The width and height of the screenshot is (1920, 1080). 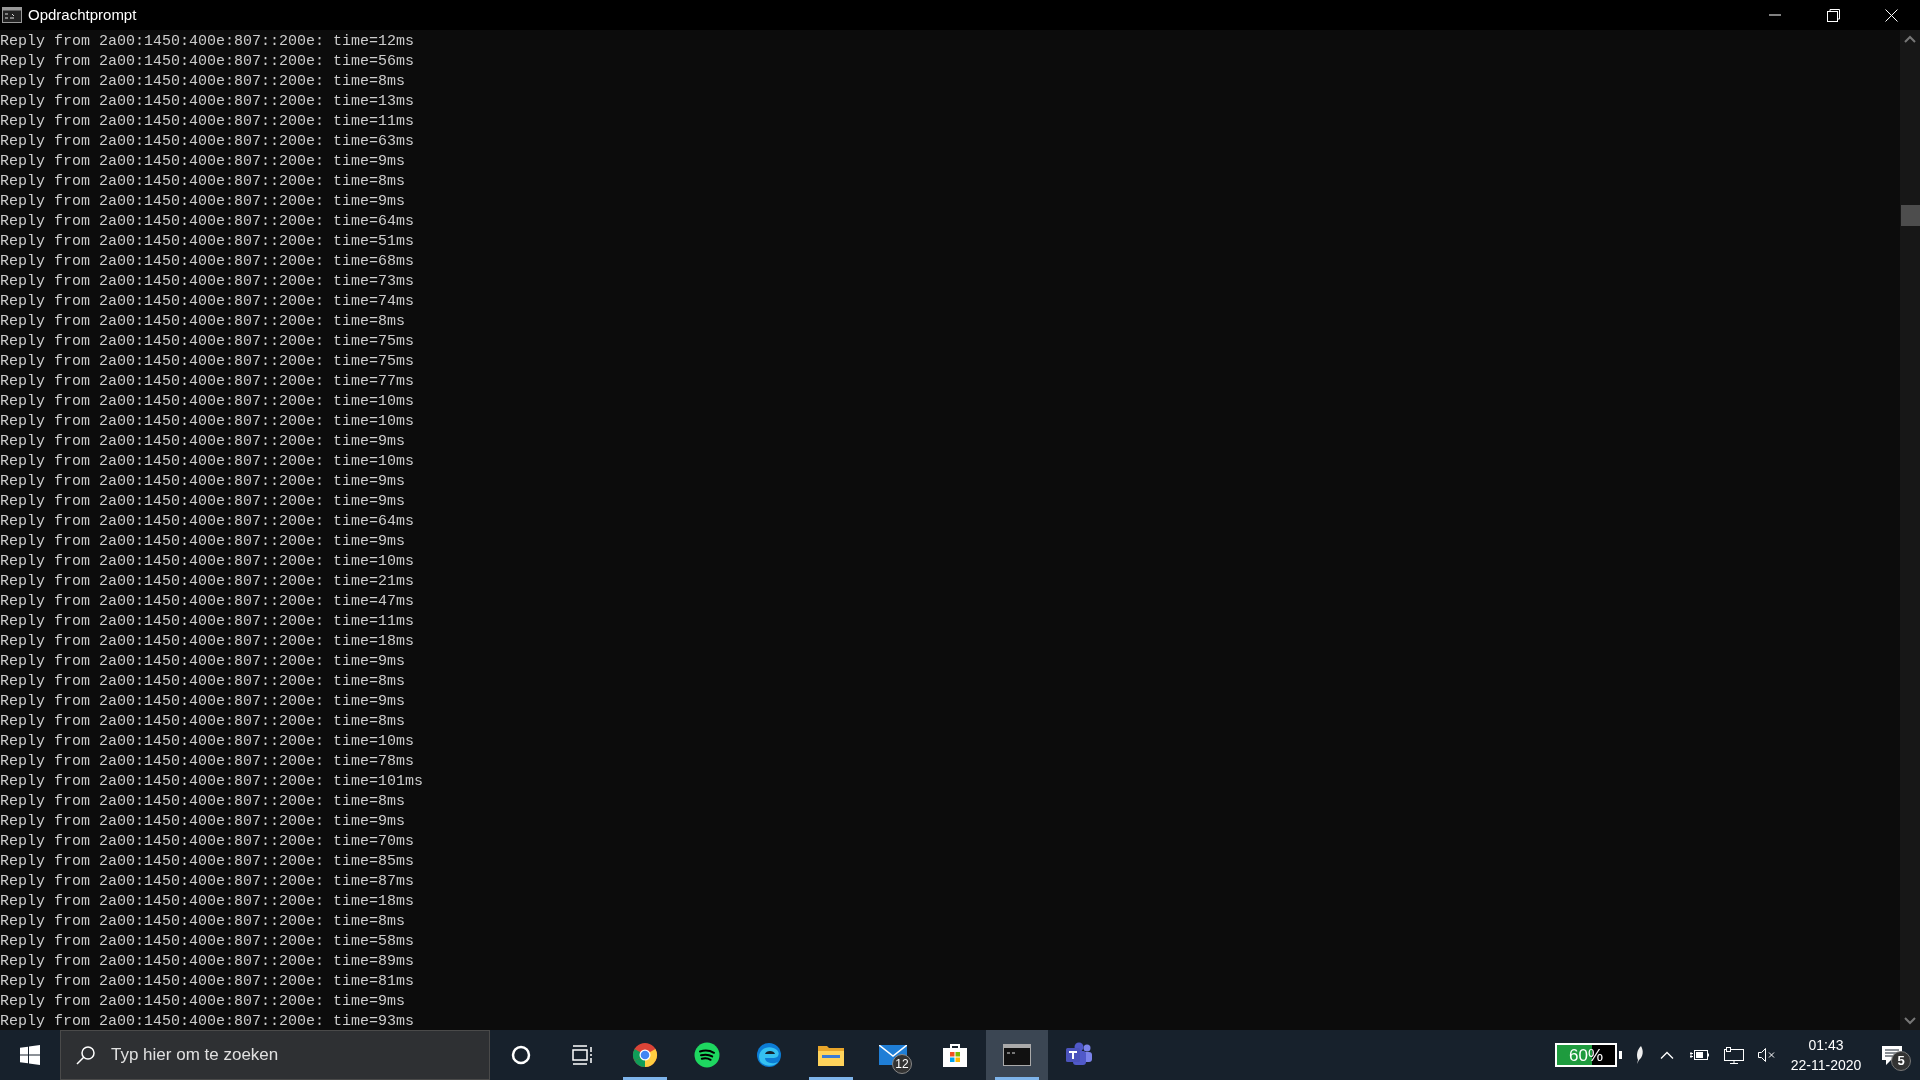 I want to click on chevron-up-icon, so click(x=1667, y=1055).